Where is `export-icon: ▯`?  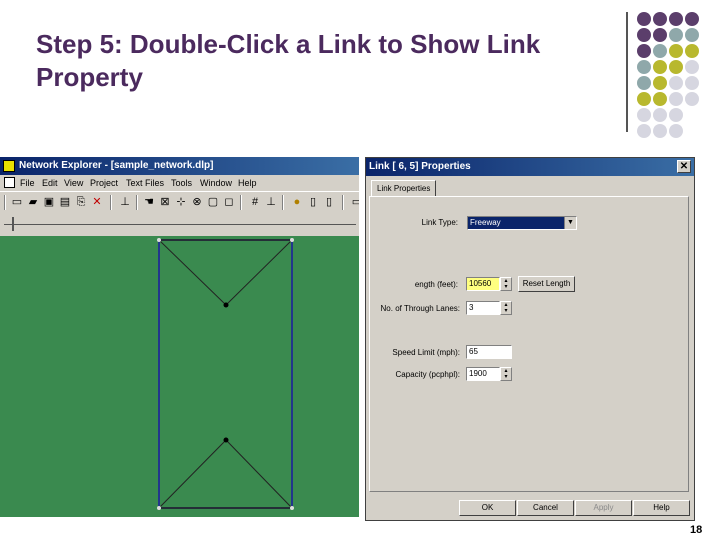 export-icon: ▯ is located at coordinates (329, 202).